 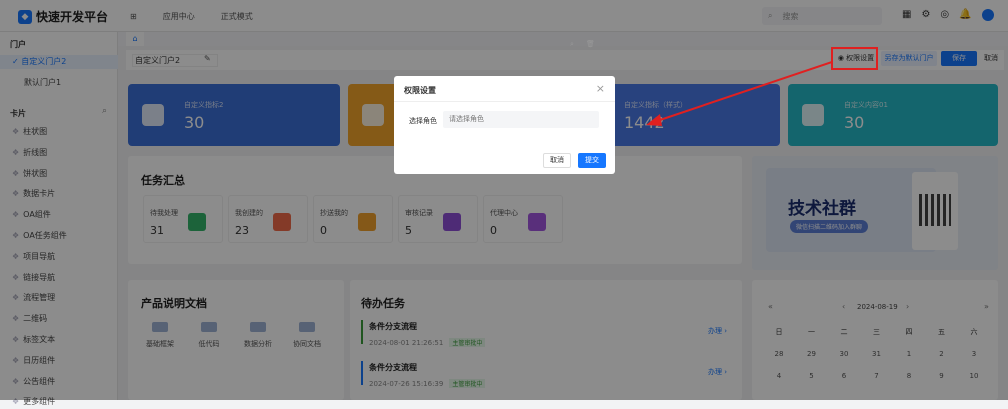 What do you see at coordinates (739, 93) in the screenshot?
I see `annotation-arrow` at bounding box center [739, 93].